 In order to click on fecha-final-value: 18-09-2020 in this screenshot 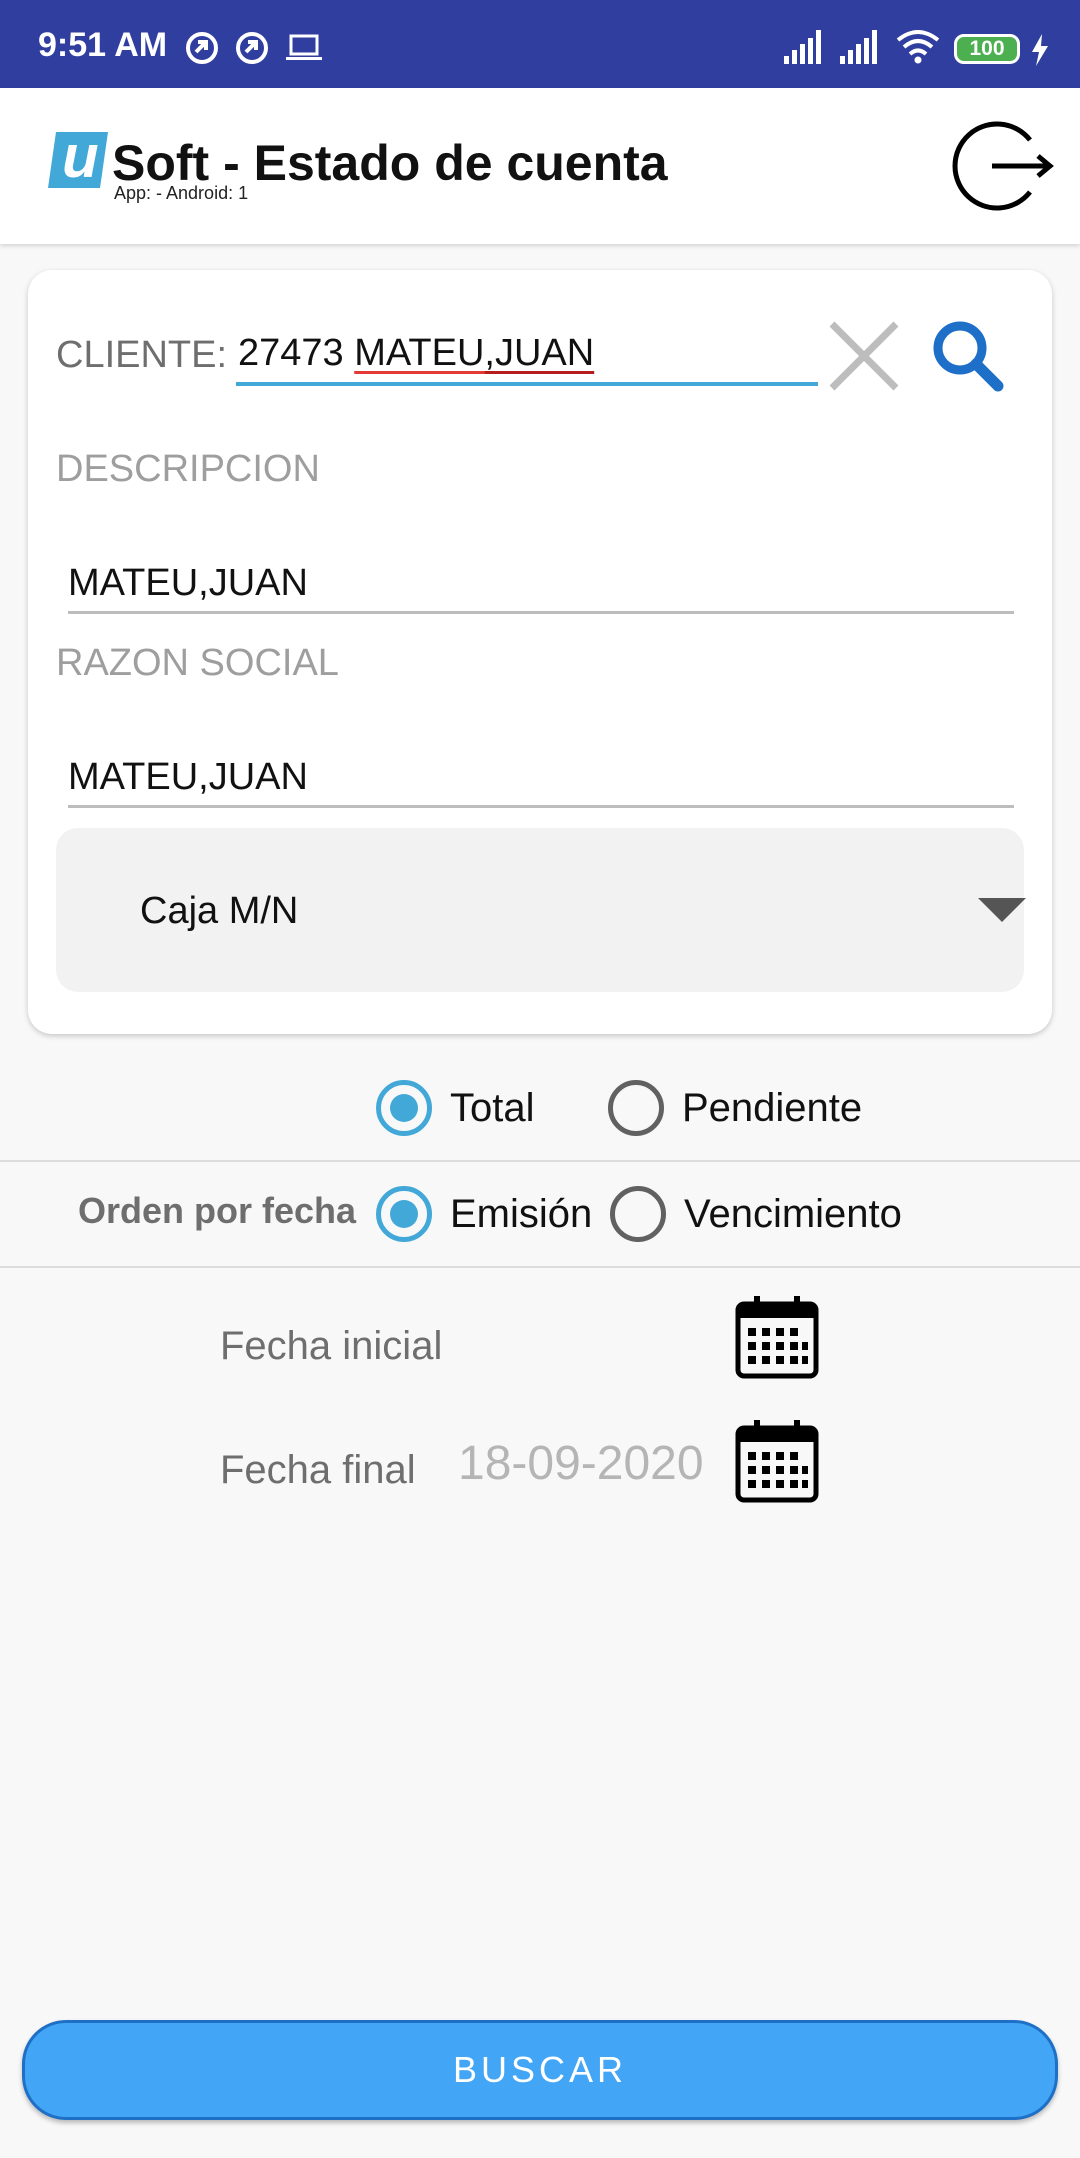, I will do `click(581, 1463)`.